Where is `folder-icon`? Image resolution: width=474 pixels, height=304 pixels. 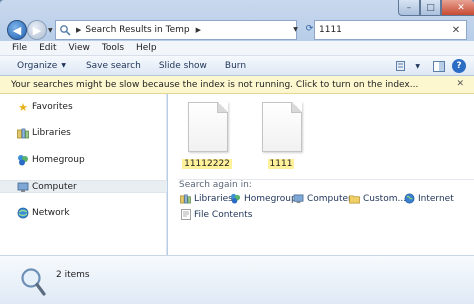
folder-icon is located at coordinates (354, 198).